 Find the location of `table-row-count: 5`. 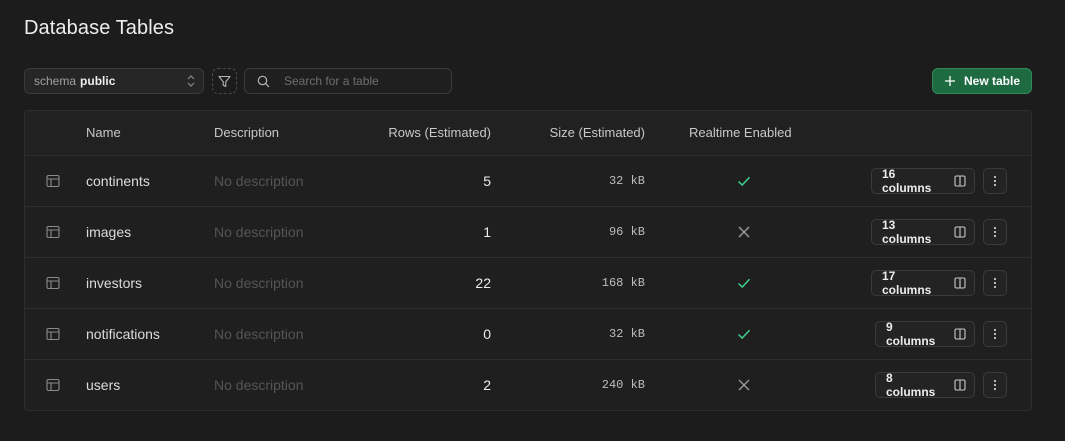

table-row-count: 5 is located at coordinates (487, 181).